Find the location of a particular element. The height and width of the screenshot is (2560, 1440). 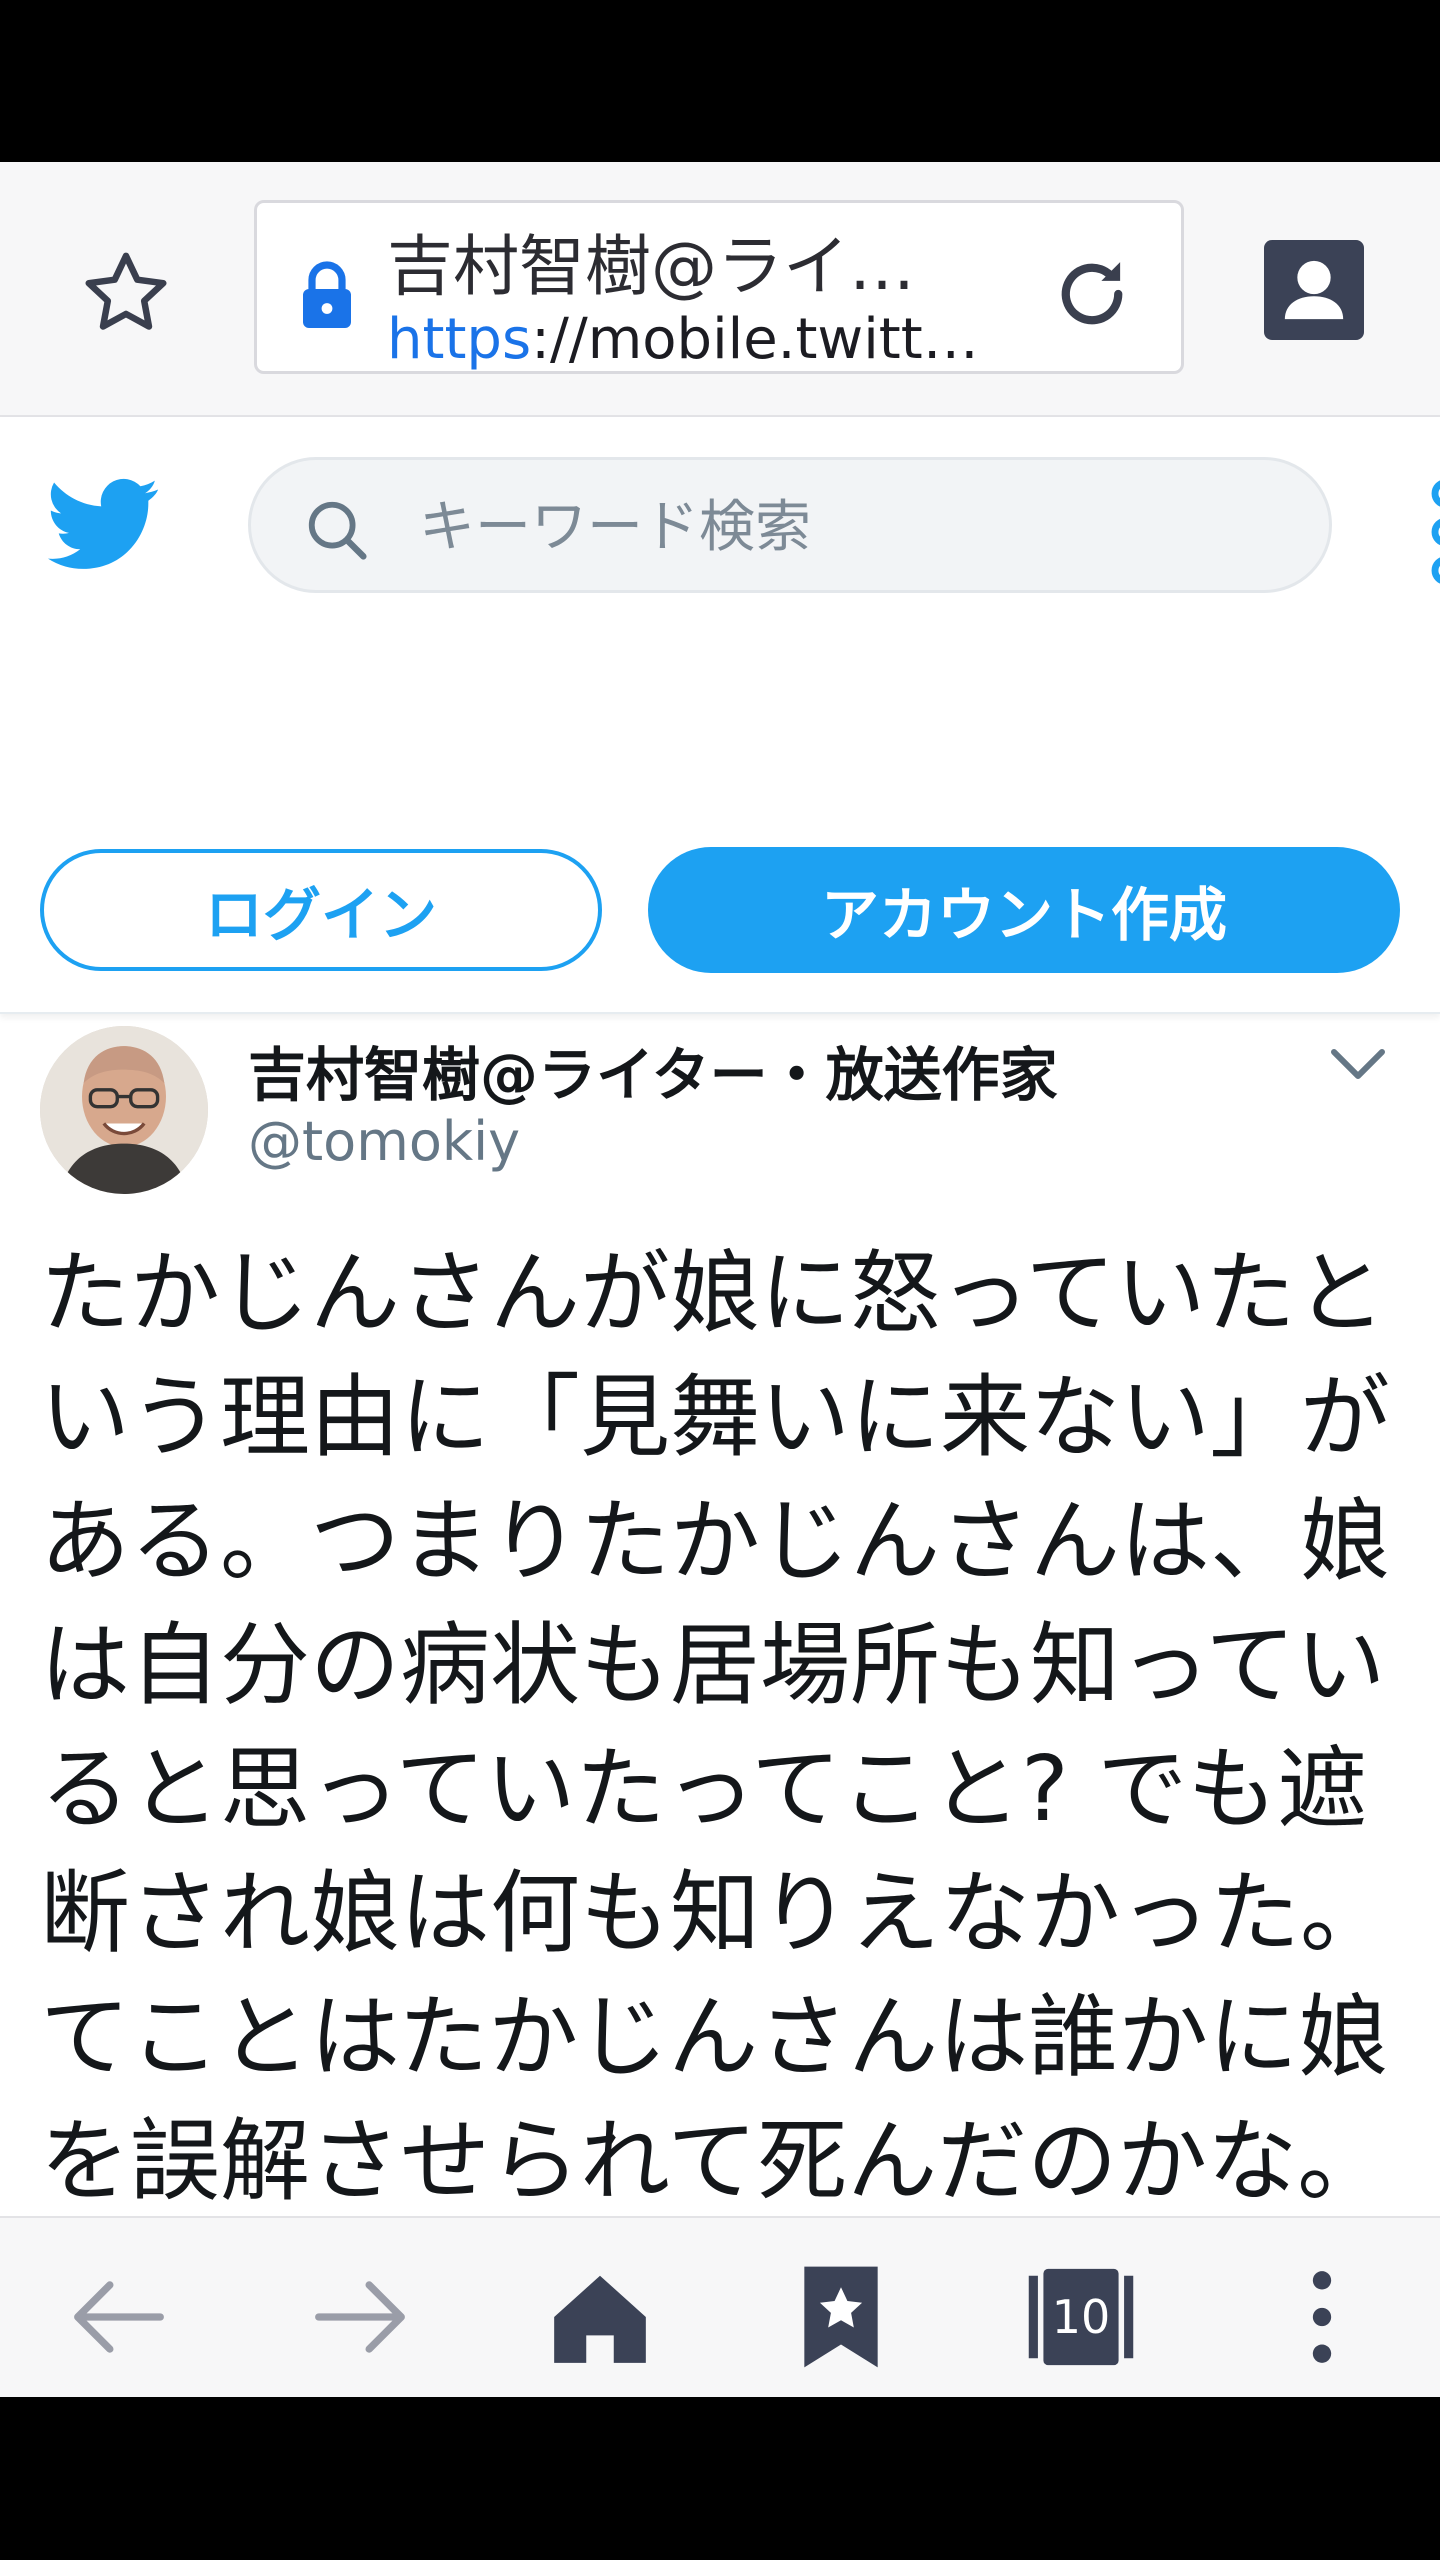

search-box is located at coordinates (790, 525).